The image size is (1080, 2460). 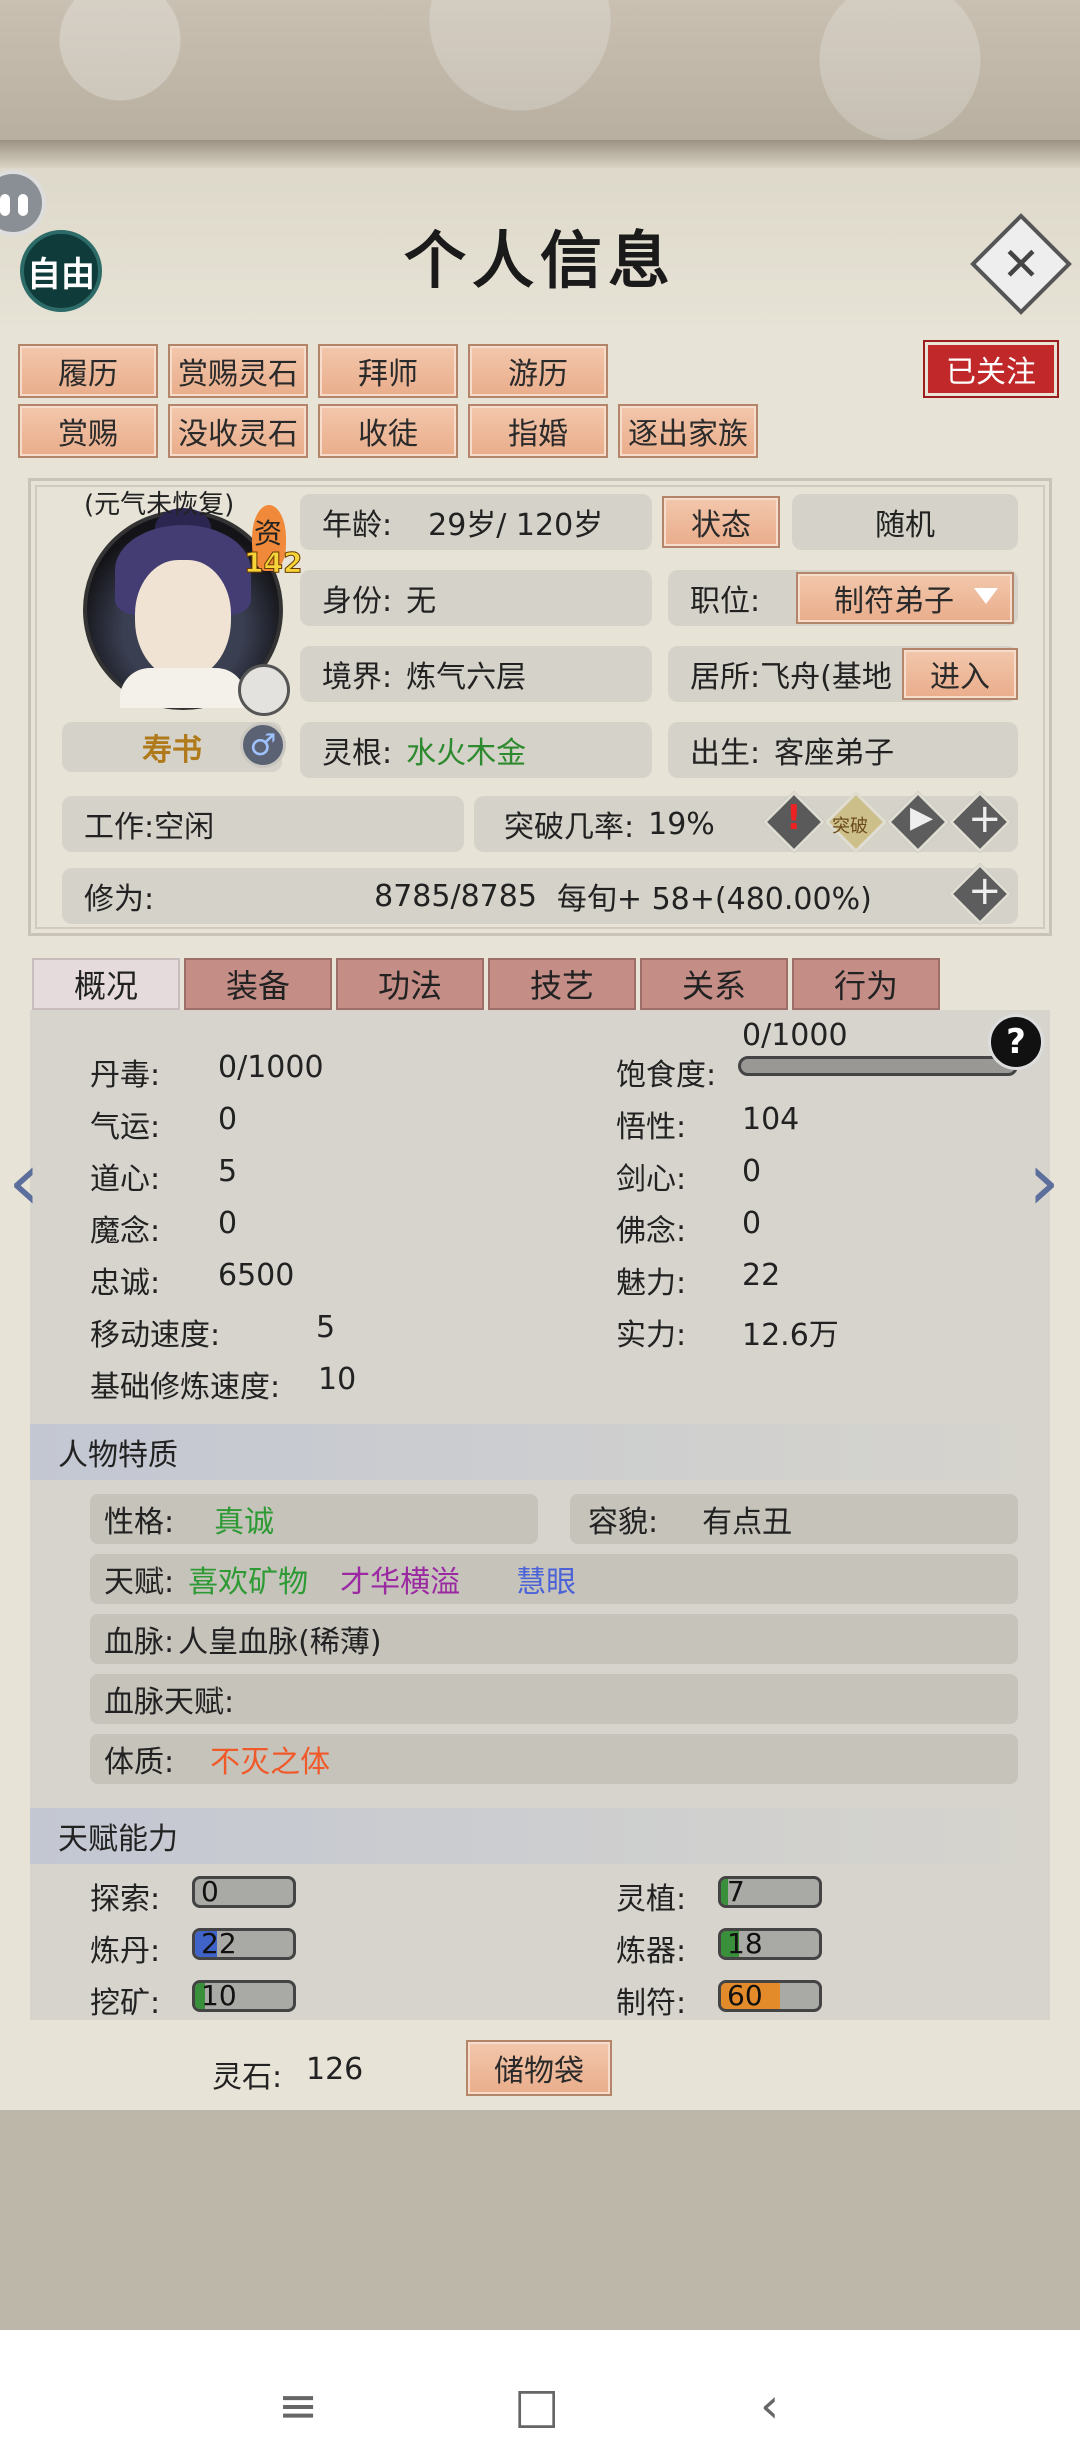 What do you see at coordinates (244, 1996) in the screenshot?
I see `ability-bar: 10` at bounding box center [244, 1996].